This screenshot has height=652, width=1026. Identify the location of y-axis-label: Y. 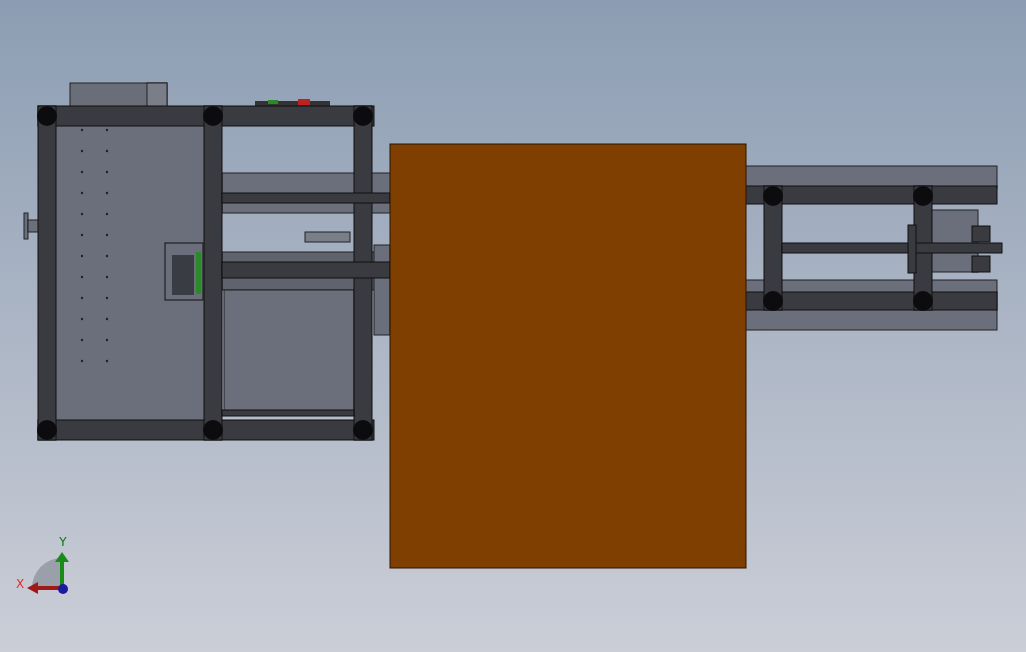
(63, 542).